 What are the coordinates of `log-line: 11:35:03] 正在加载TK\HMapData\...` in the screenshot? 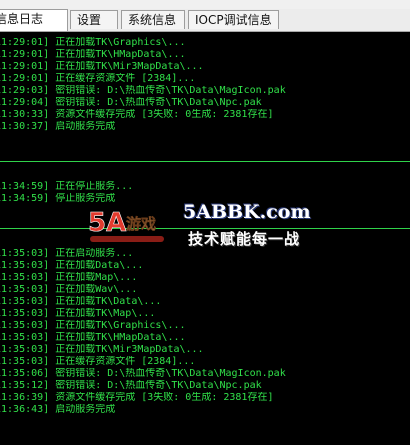 It's located at (93, 337).